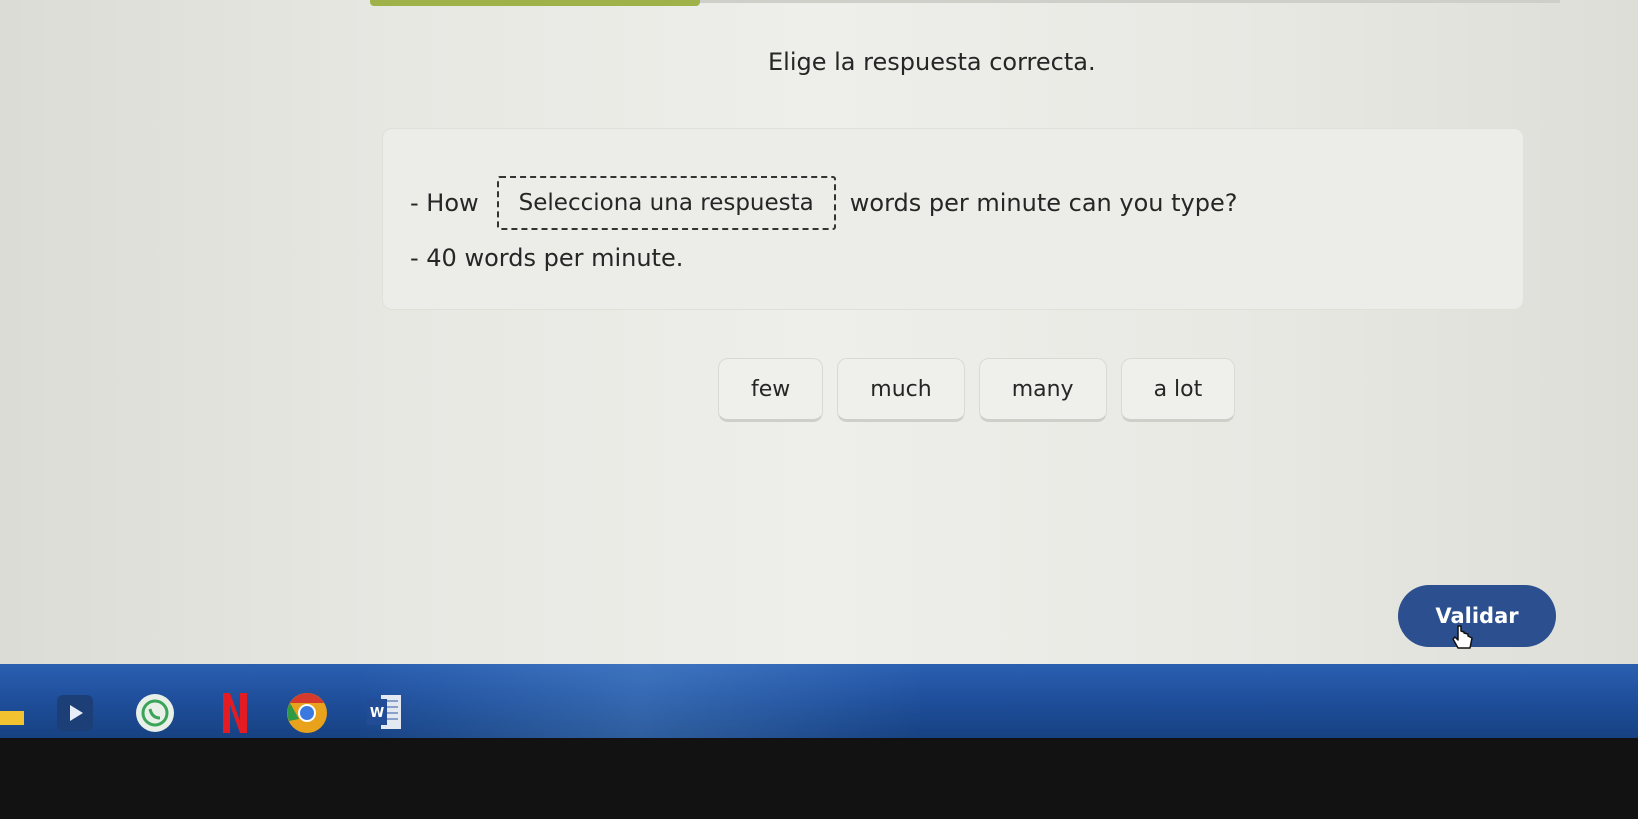 Image resolution: width=1638 pixels, height=819 pixels. I want to click on whatsapp-icon, so click(155, 713).